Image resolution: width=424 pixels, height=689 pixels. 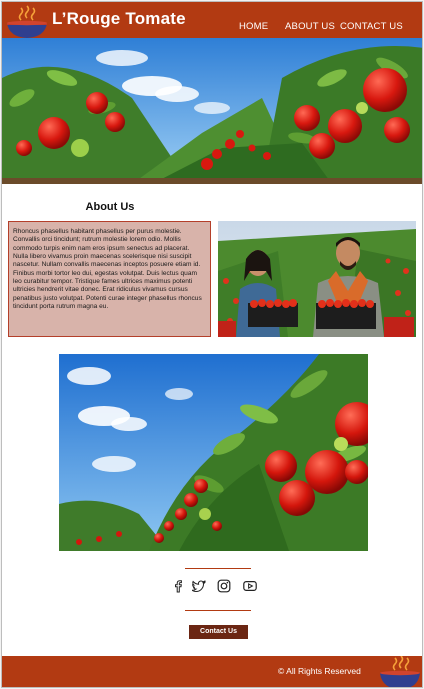 What do you see at coordinates (218, 610) in the screenshot?
I see `divider-bottom` at bounding box center [218, 610].